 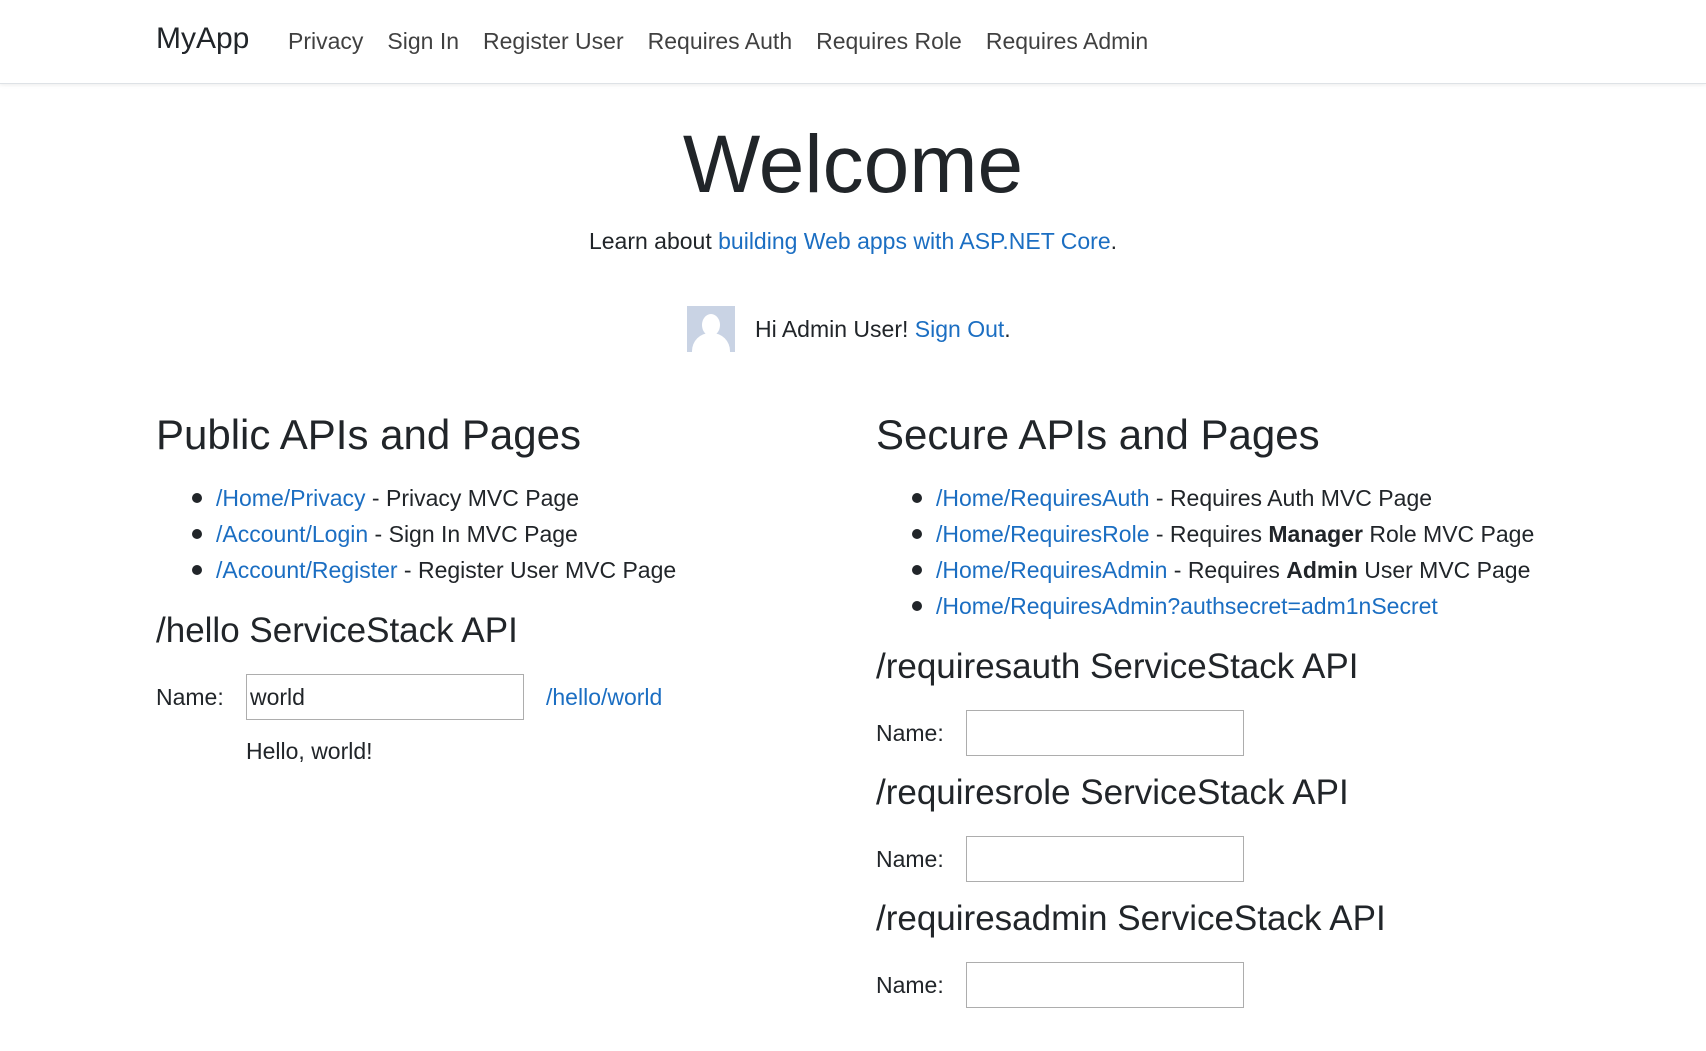 What do you see at coordinates (711, 329) in the screenshot?
I see `avatar` at bounding box center [711, 329].